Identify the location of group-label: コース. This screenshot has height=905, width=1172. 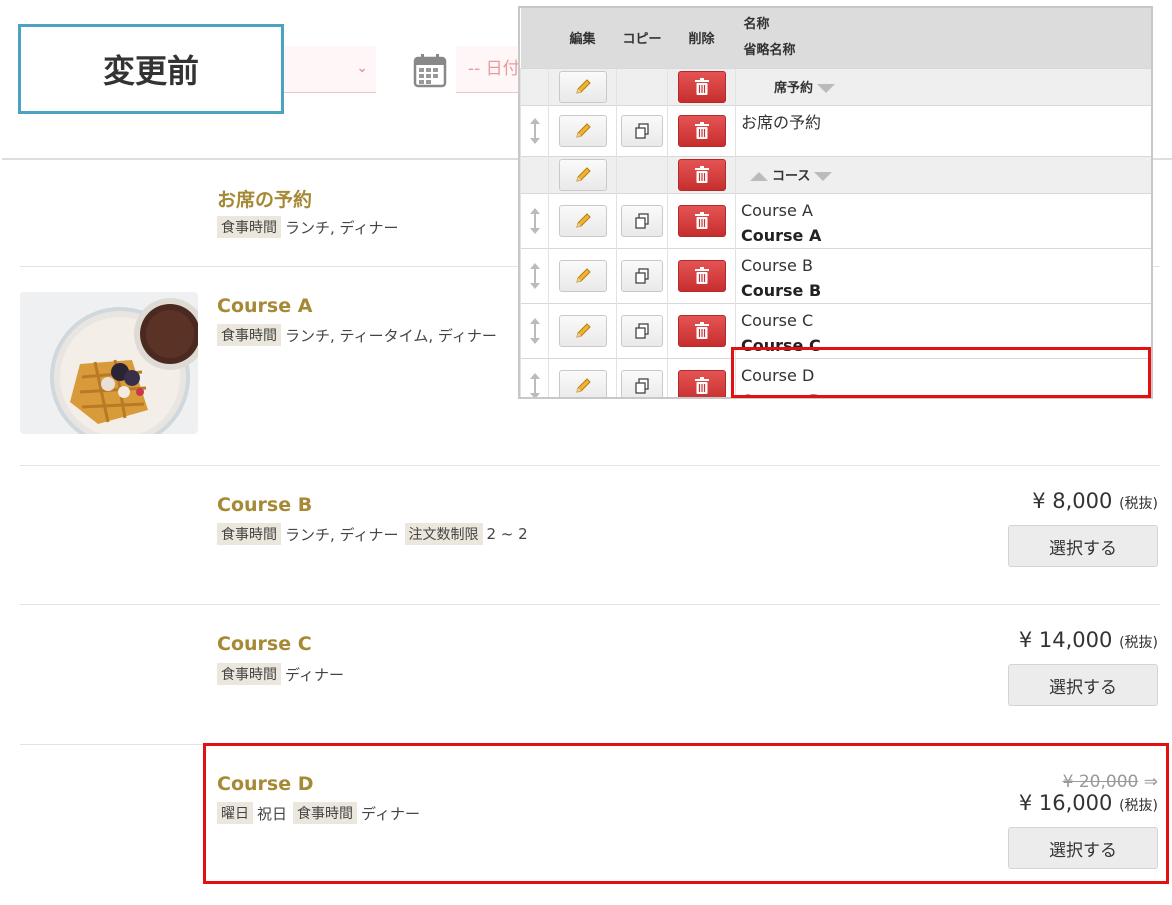
(943, 174).